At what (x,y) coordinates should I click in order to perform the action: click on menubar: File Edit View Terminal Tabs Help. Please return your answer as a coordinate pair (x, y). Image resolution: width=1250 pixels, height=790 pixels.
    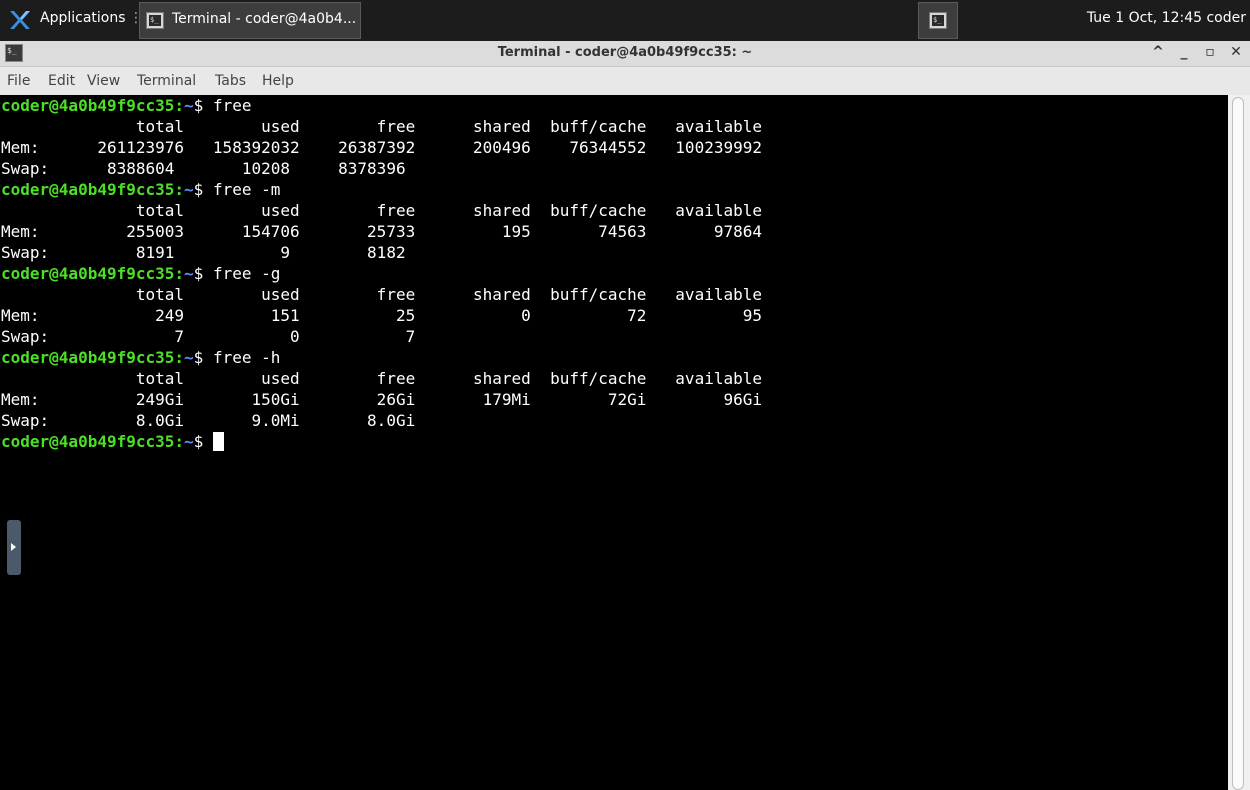
    Looking at the image, I should click on (625, 81).